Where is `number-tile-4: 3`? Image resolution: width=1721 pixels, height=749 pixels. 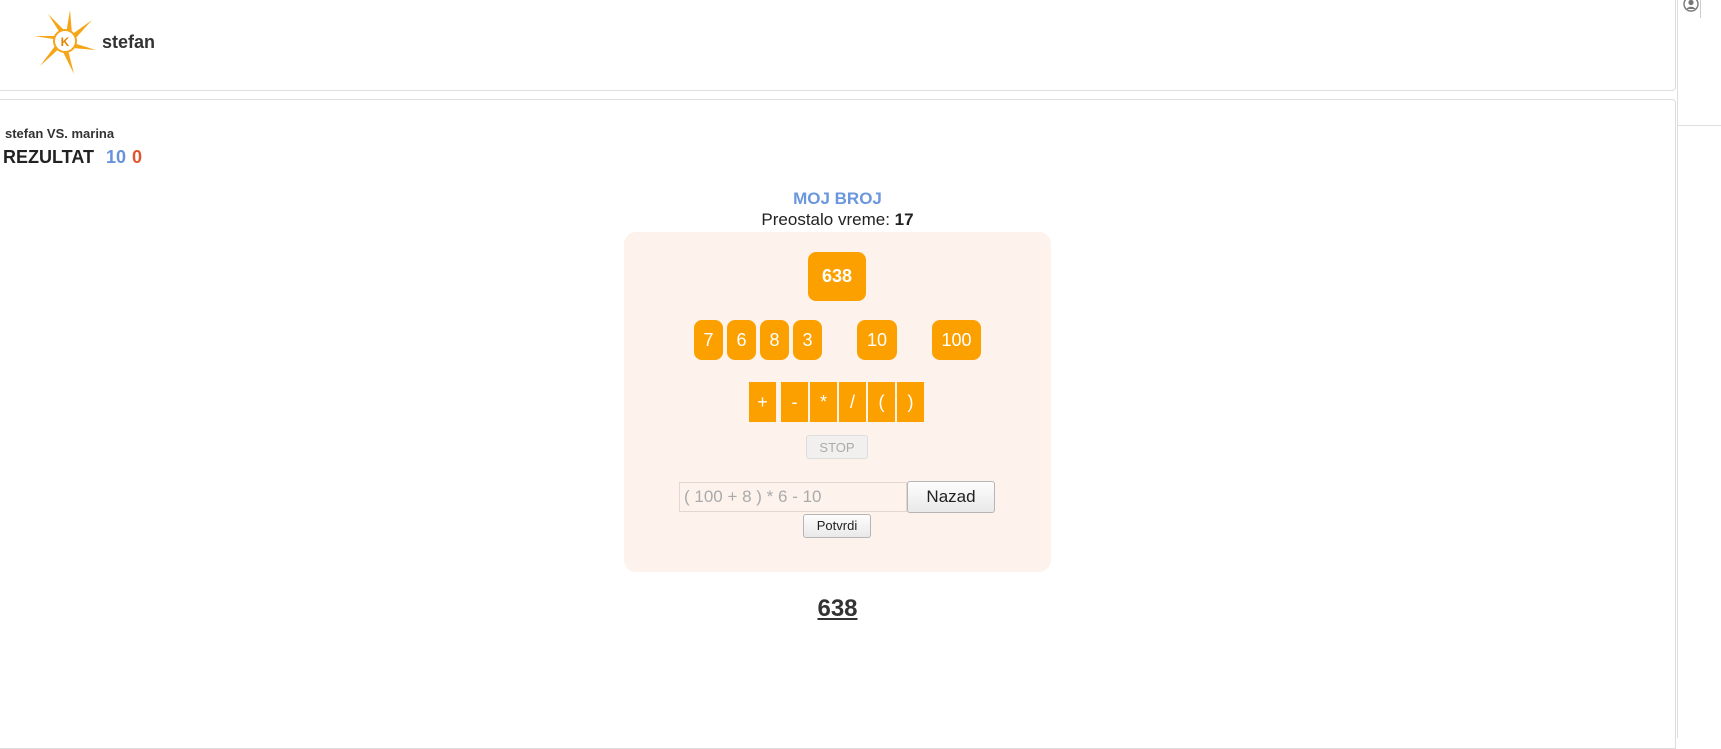
number-tile-4: 3 is located at coordinates (807, 340).